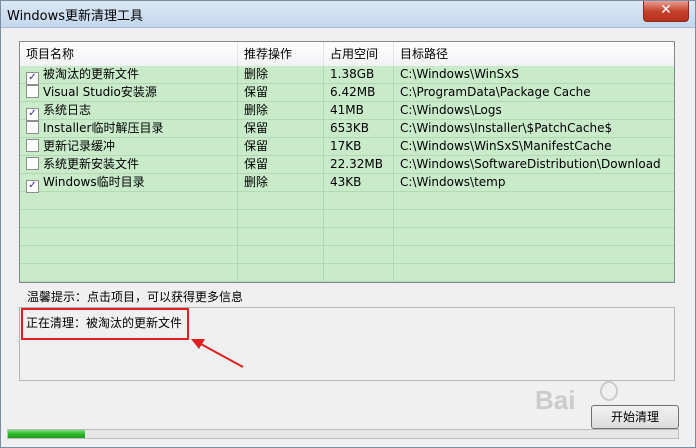  I want to click on list-header: 项目名称 推荐操作 占用空间 目标路径, so click(347, 54).